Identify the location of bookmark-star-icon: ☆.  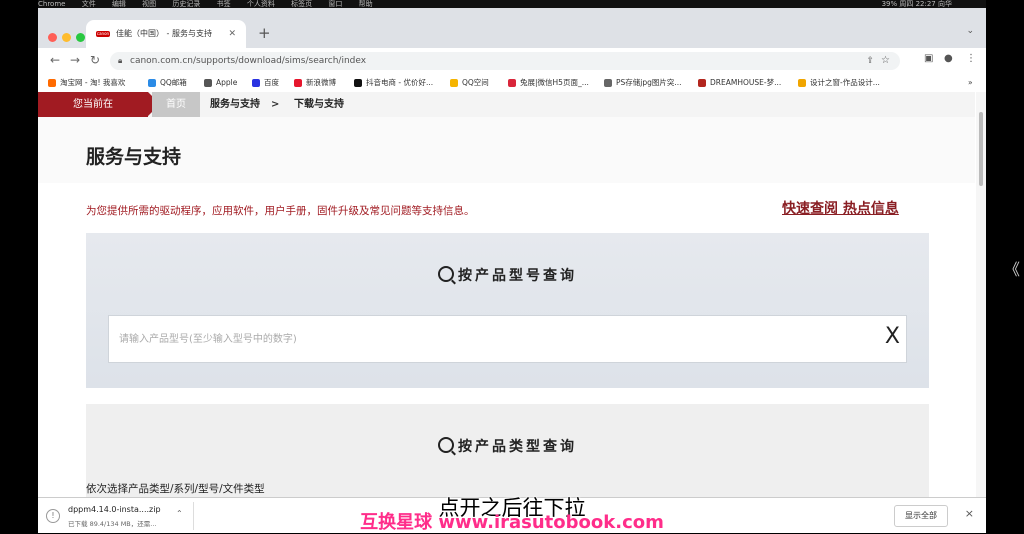
(885, 61).